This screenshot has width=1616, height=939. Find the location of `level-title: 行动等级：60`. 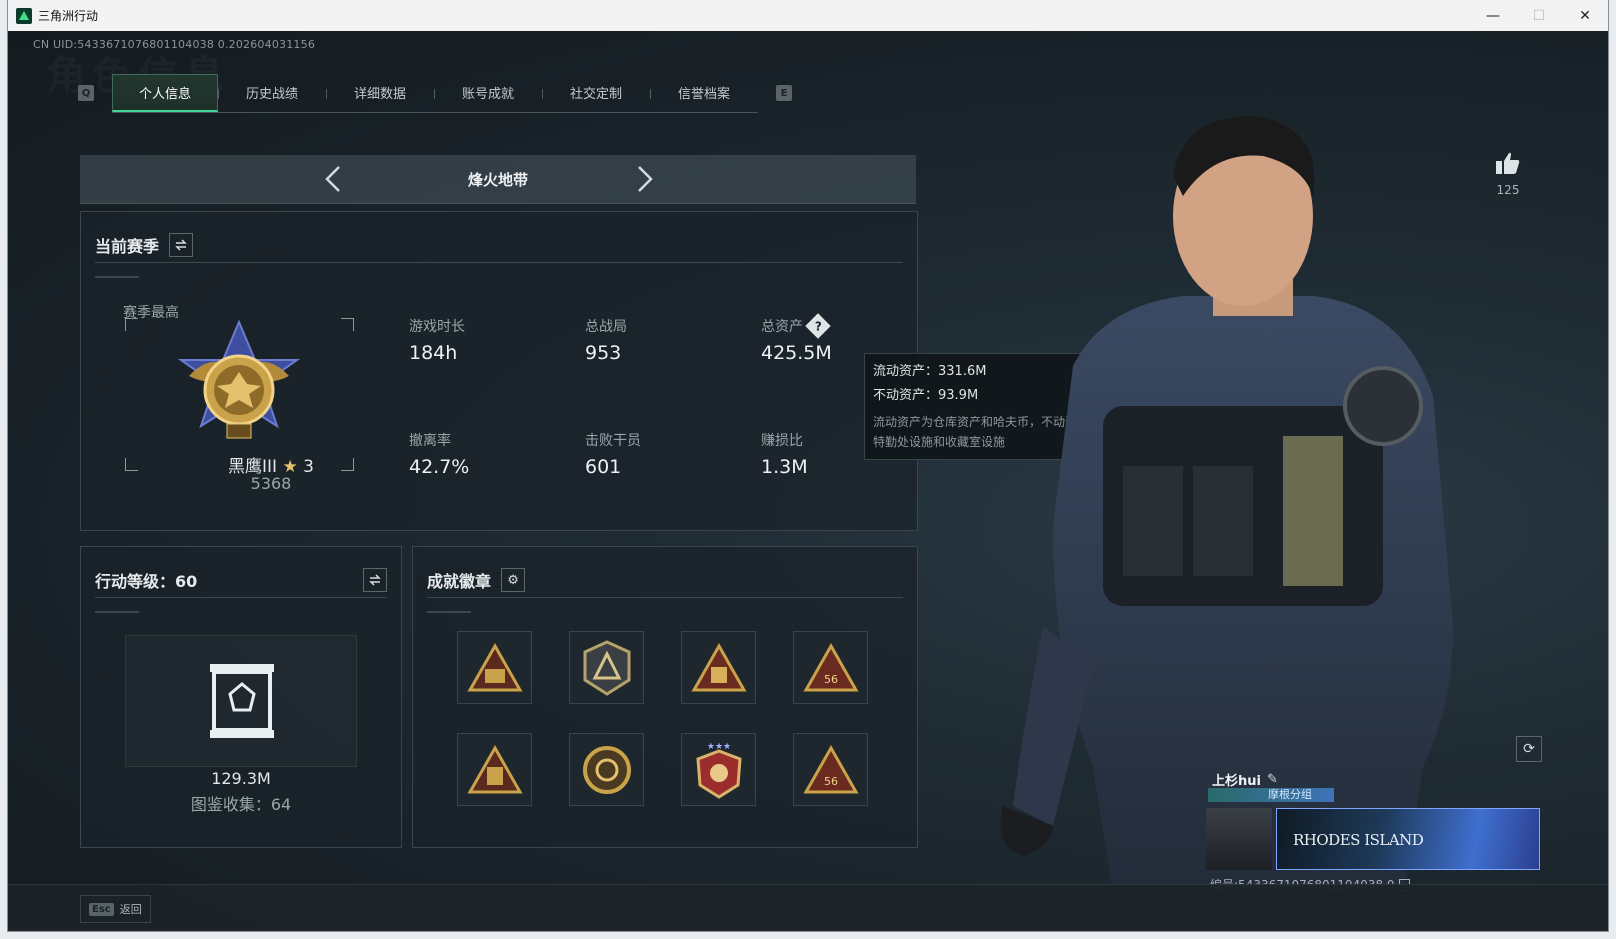

level-title: 行动等级：60 is located at coordinates (146, 581).